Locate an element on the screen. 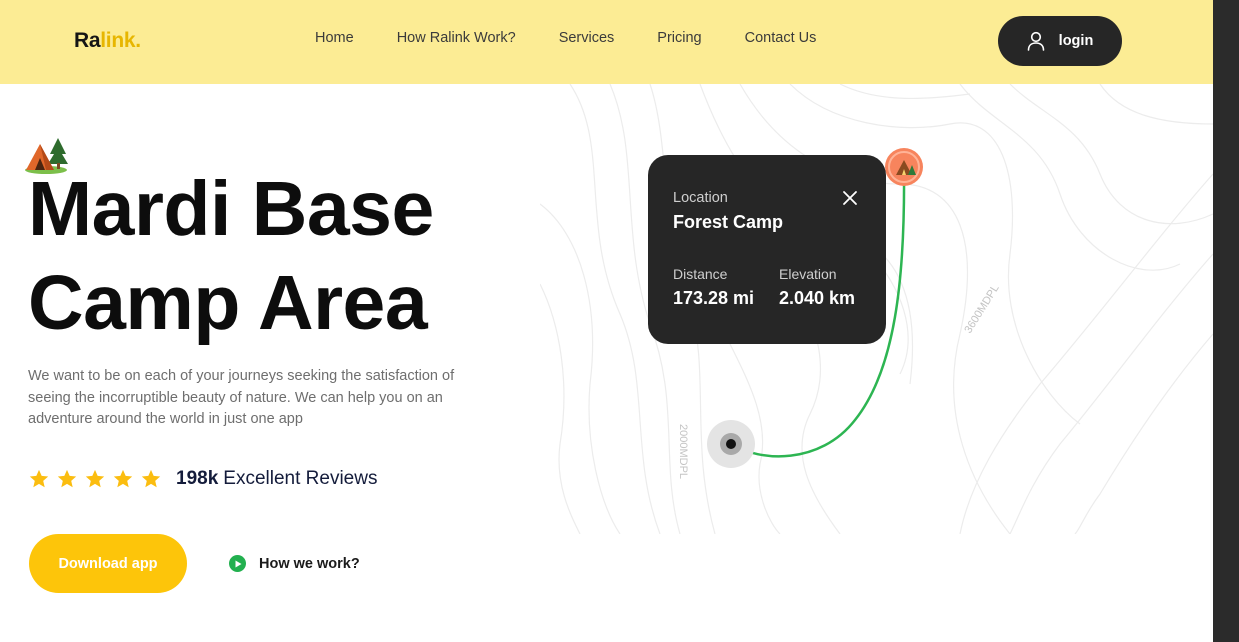 The image size is (1239, 642). logo-text-accent: link. is located at coordinates (120, 40).